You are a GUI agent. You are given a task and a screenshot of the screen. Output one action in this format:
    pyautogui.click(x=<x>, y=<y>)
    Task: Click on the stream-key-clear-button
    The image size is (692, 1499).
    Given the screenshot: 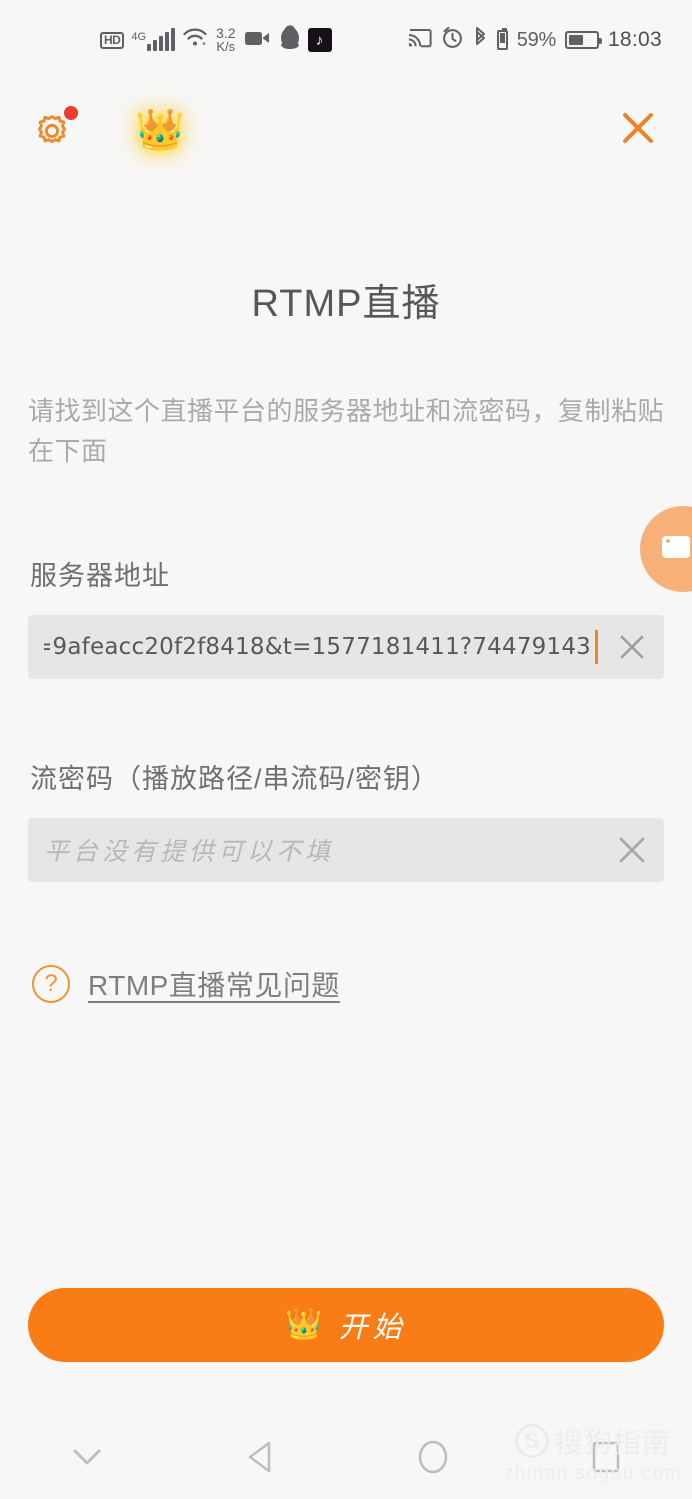 What is the action you would take?
    pyautogui.click(x=632, y=850)
    